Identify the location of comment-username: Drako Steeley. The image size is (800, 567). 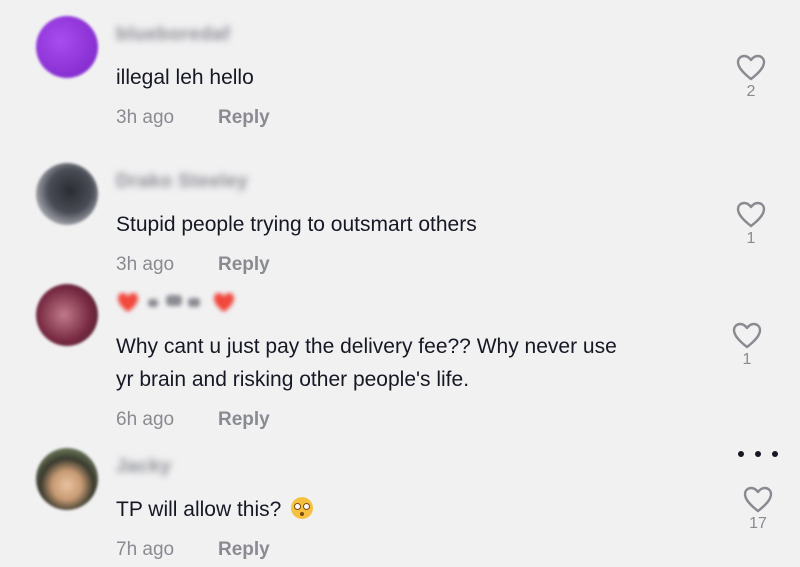
(182, 182).